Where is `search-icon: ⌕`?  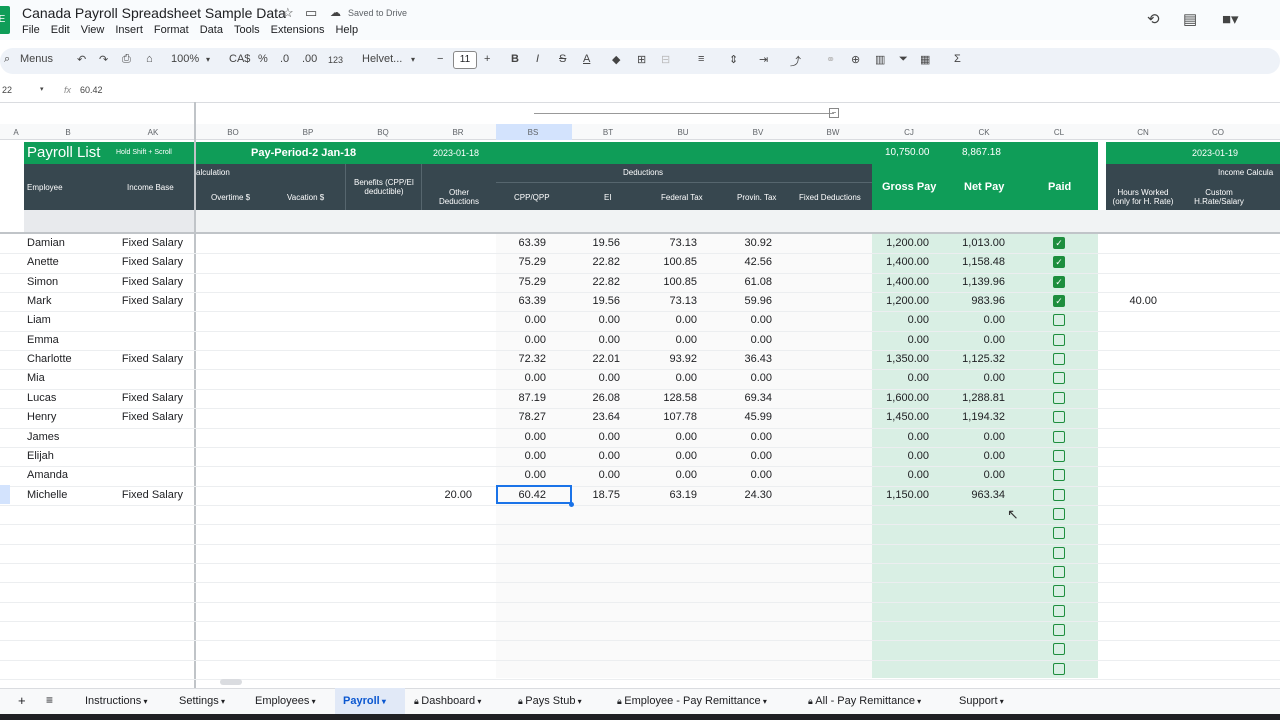
search-icon: ⌕ is located at coordinates (7, 59).